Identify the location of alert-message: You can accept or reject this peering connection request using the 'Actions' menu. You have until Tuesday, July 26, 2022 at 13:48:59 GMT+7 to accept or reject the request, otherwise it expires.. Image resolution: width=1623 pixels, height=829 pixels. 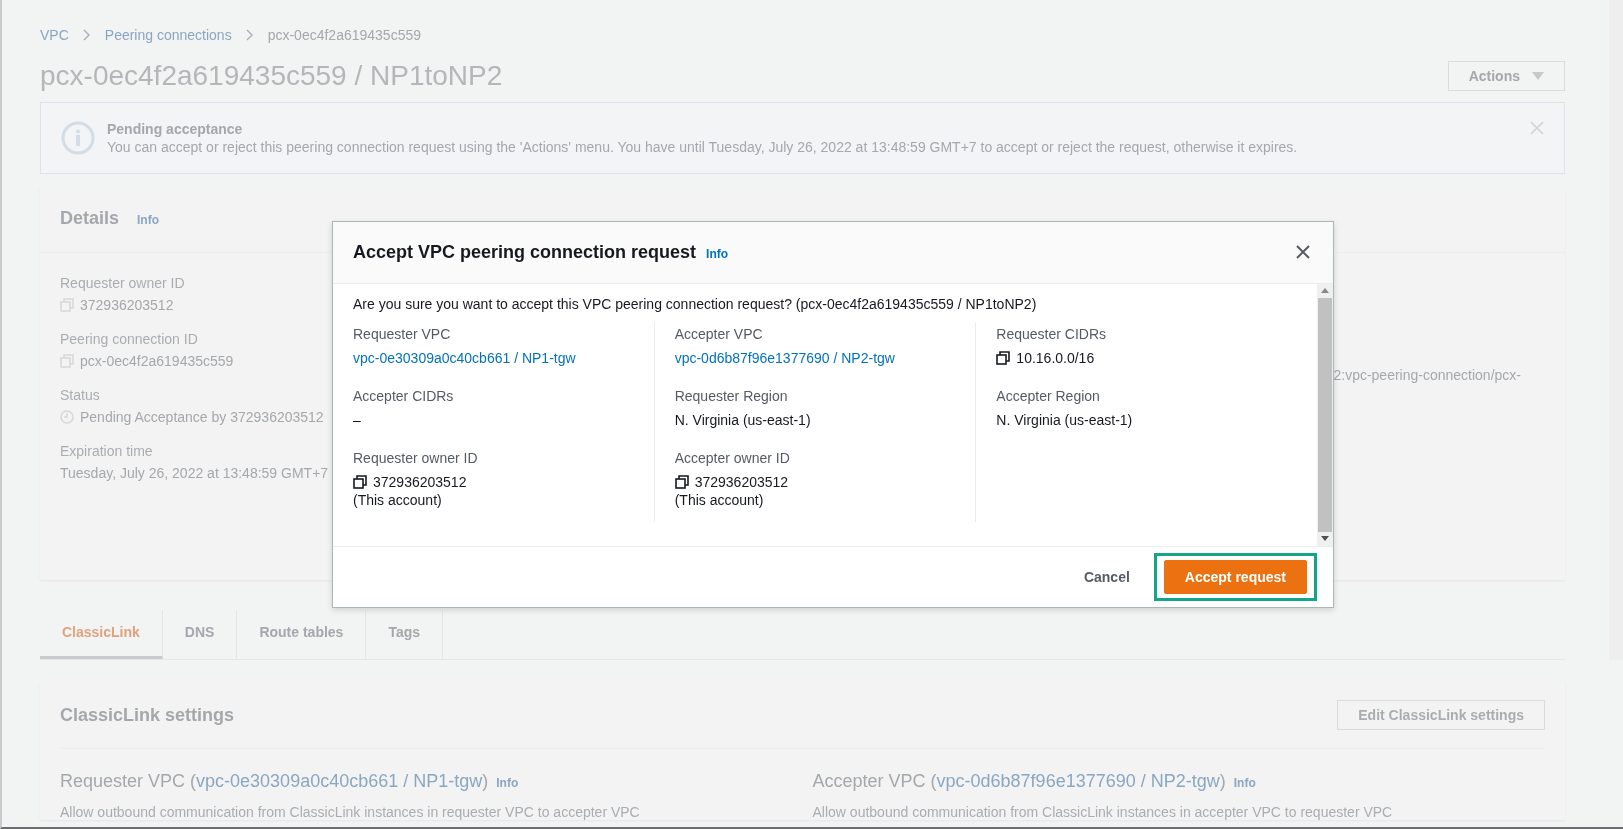
(703, 147).